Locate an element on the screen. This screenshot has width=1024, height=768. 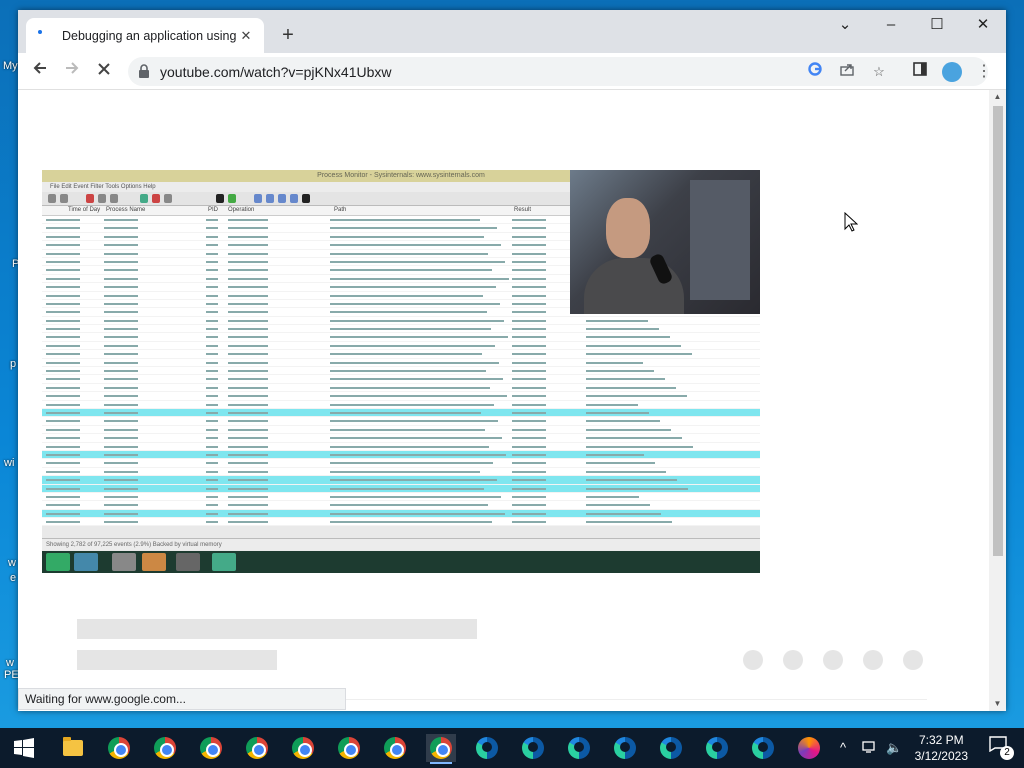
new-tab-button: + is located at coordinates (288, 36).